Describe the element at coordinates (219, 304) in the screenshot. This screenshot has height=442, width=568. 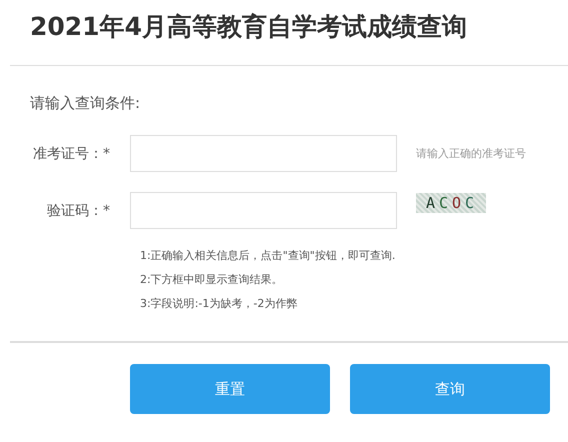
I see `note-text: 3:字段说明:-1为缺考，-2为作弊` at that location.